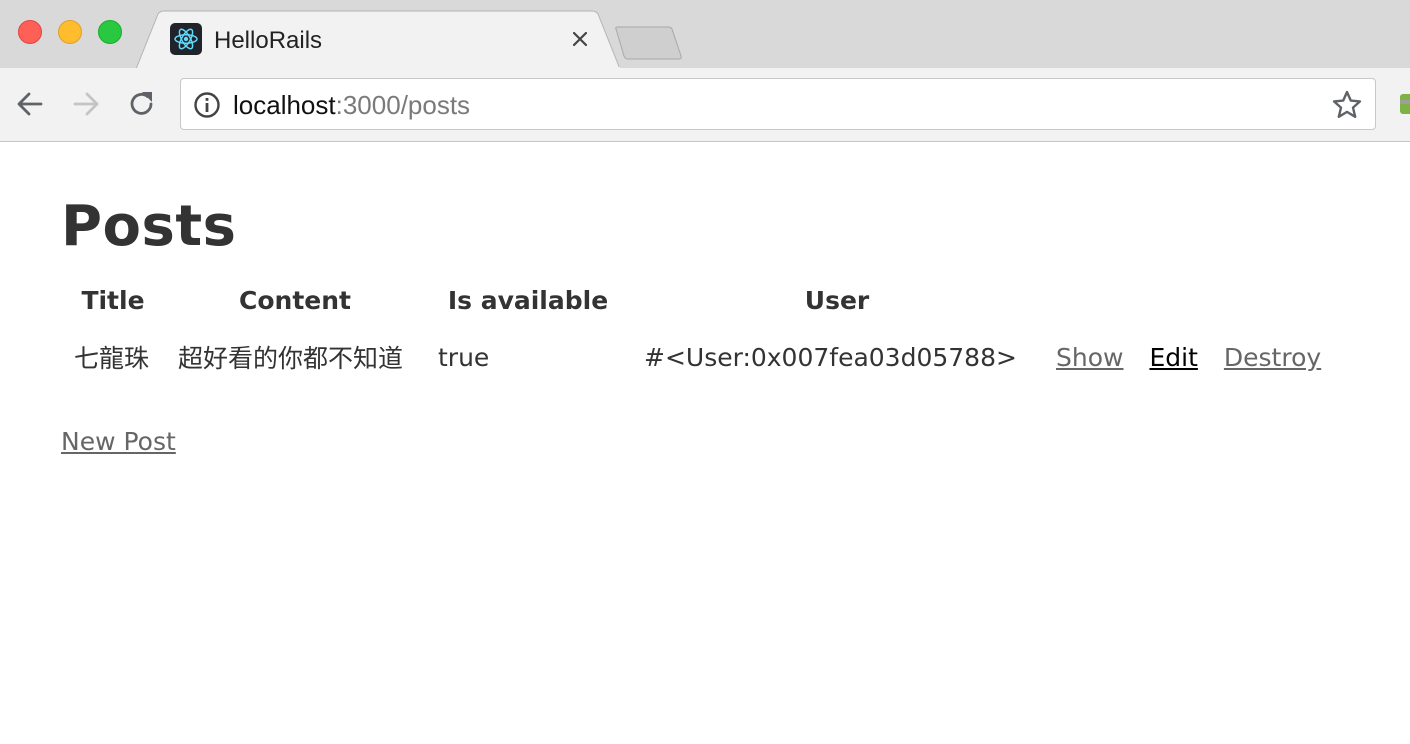  What do you see at coordinates (697, 304) in the screenshot?
I see `table-header-row: Title Content Is available User` at bounding box center [697, 304].